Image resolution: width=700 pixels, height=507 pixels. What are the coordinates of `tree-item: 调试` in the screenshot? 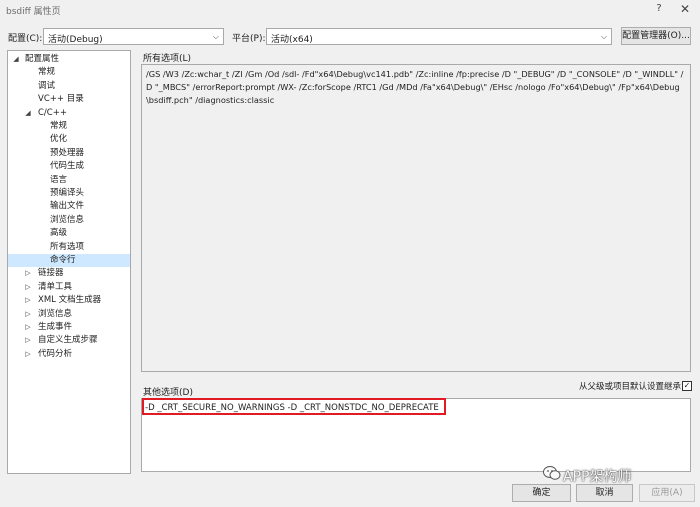 It's located at (69, 86).